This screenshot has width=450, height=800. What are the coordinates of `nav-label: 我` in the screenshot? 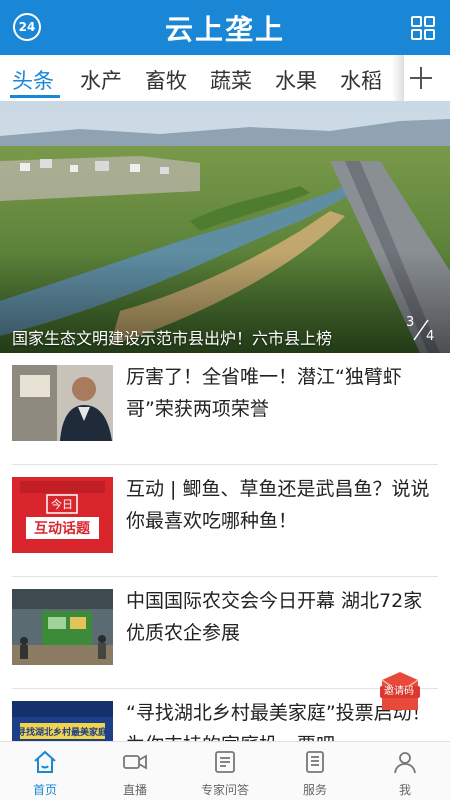 It's located at (404, 790).